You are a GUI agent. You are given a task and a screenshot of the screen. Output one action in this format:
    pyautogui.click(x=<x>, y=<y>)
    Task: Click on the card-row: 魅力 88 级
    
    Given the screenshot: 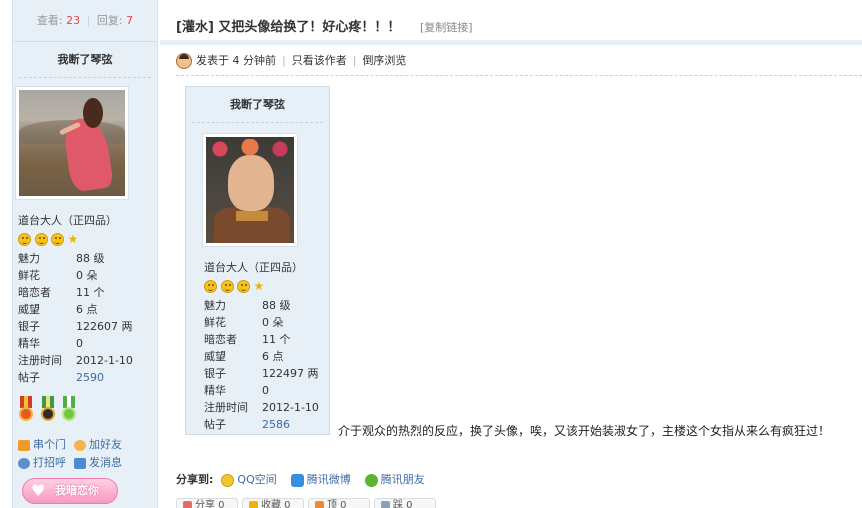 What is the action you would take?
    pyautogui.click(x=264, y=305)
    